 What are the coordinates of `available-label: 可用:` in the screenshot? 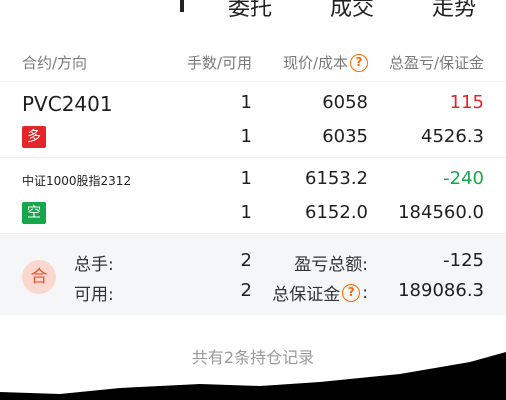 It's located at (94, 295).